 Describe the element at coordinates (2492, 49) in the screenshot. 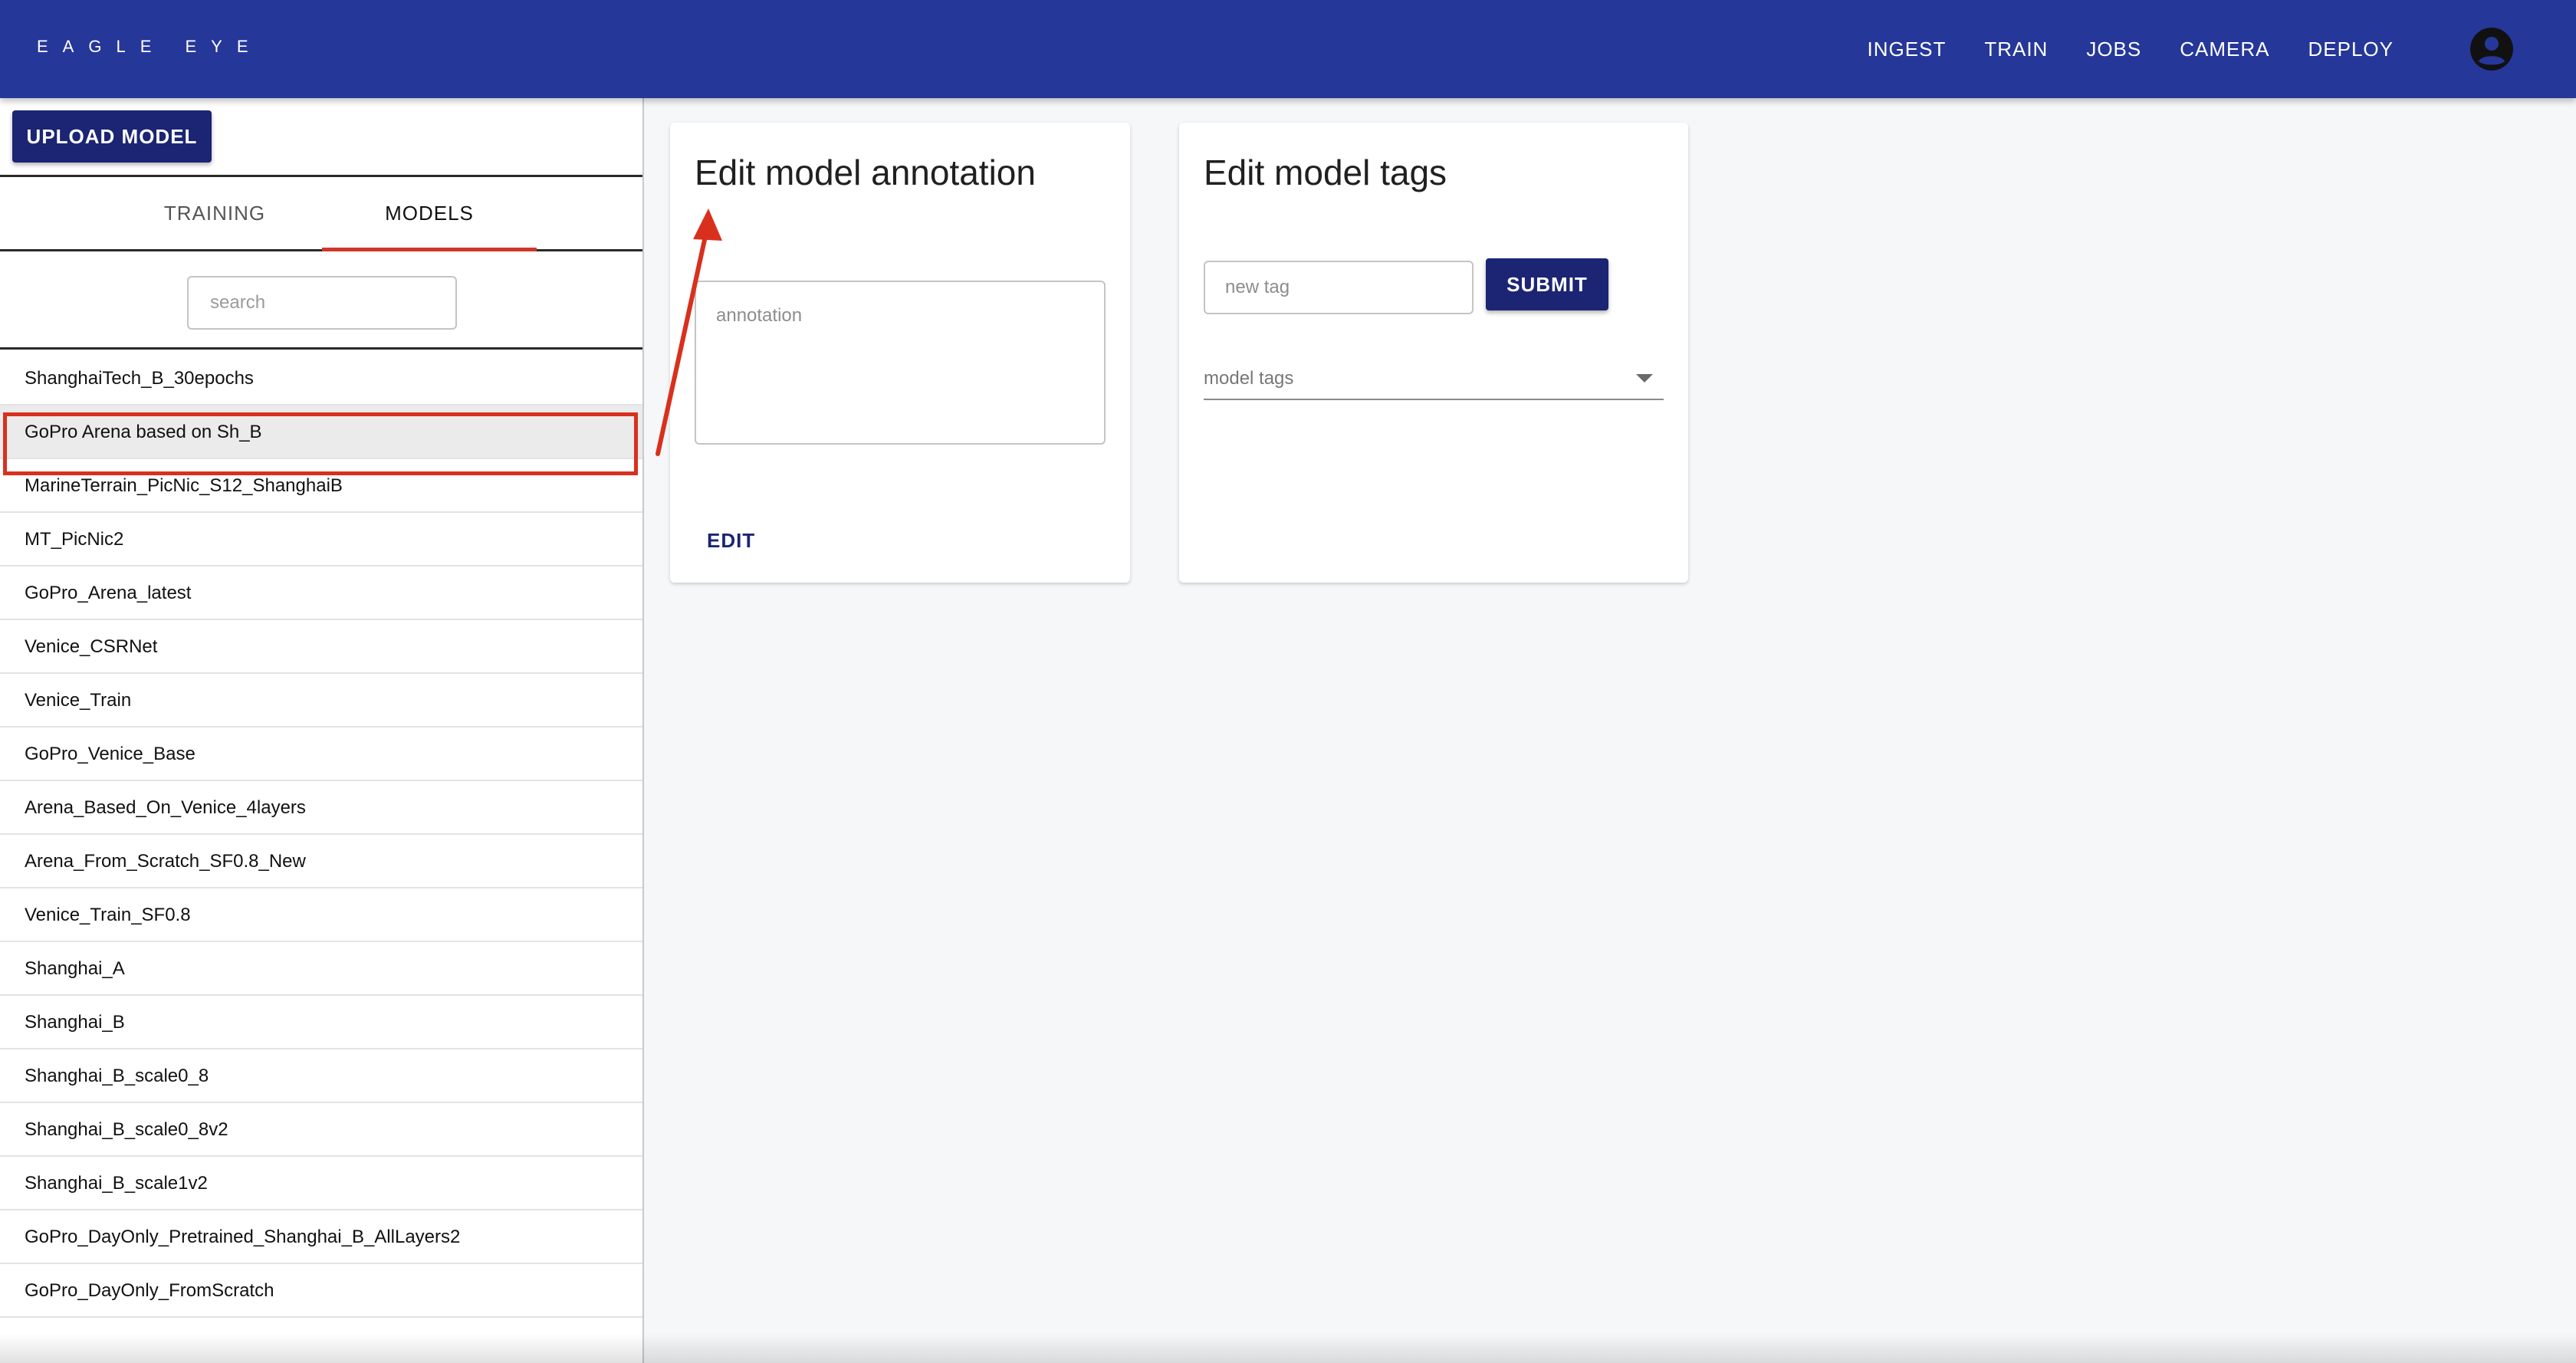

I see `account-circle-icon` at that location.